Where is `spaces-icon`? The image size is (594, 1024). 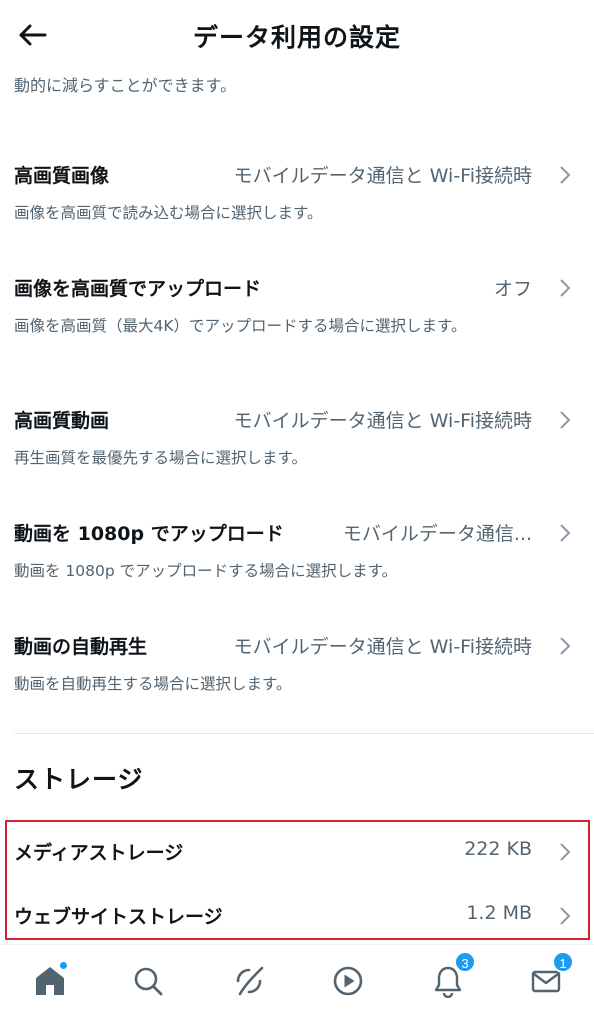
spaces-icon is located at coordinates (250, 981).